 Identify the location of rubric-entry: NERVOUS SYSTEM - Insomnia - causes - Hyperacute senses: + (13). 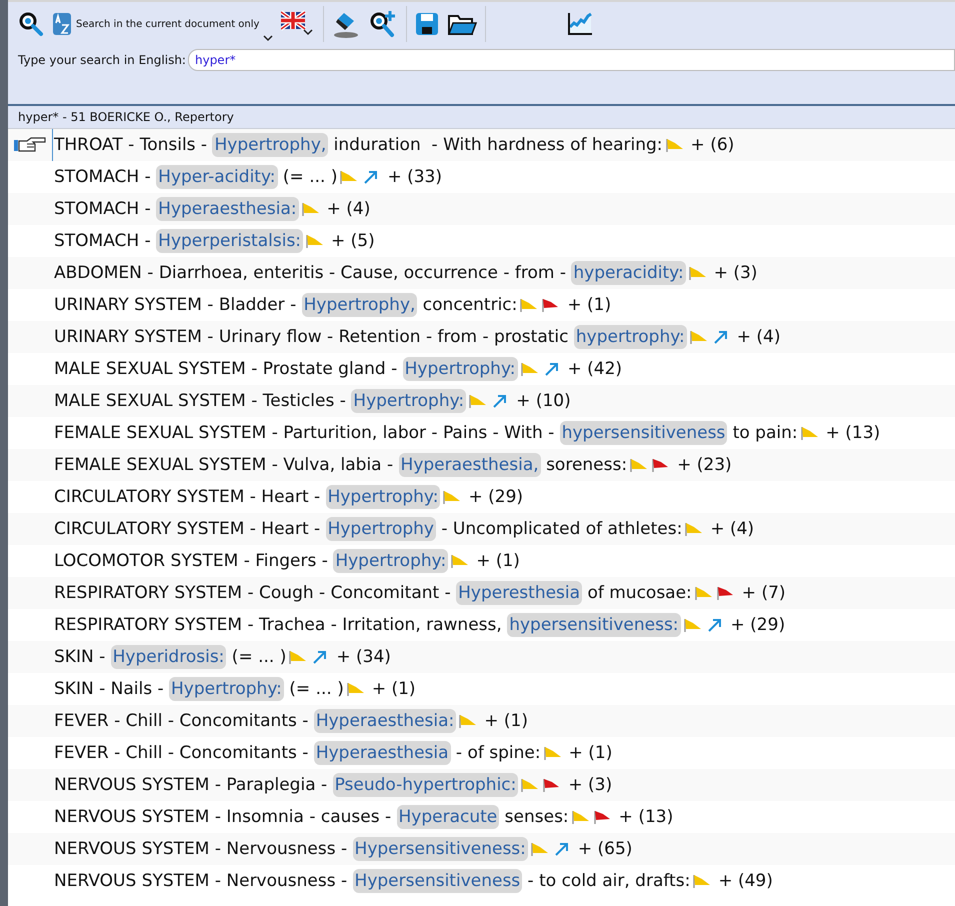
(363, 817).